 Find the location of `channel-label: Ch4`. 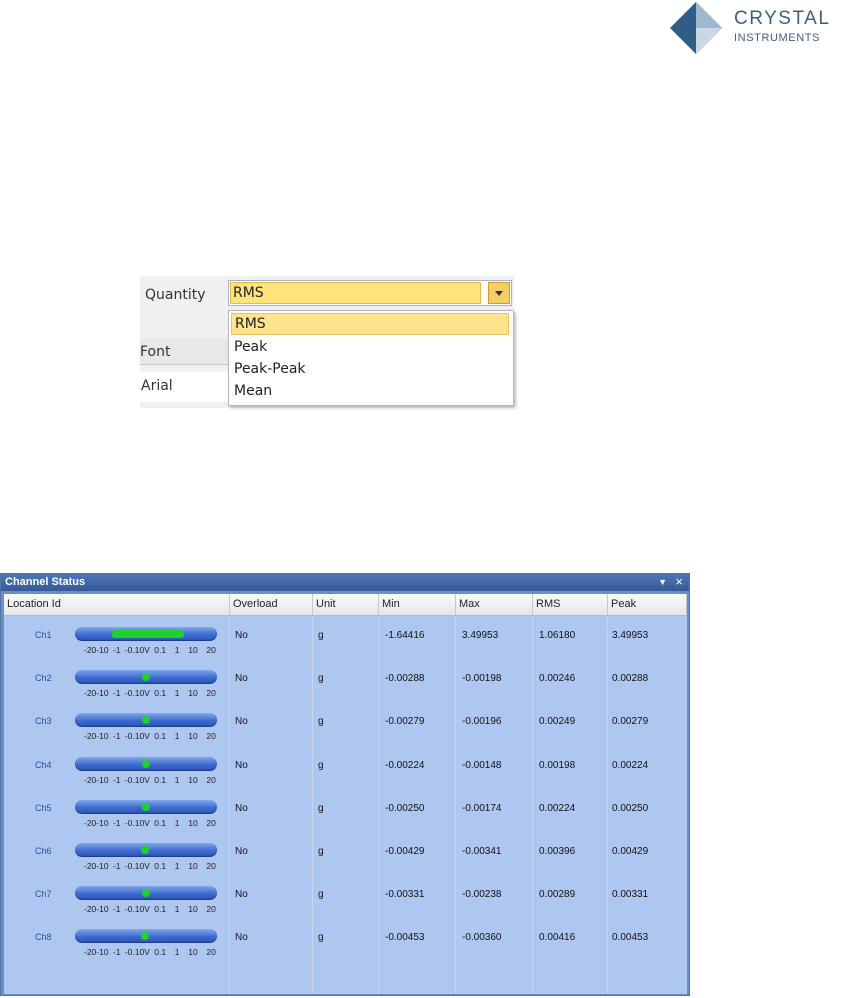

channel-label: Ch4 is located at coordinates (43, 764).